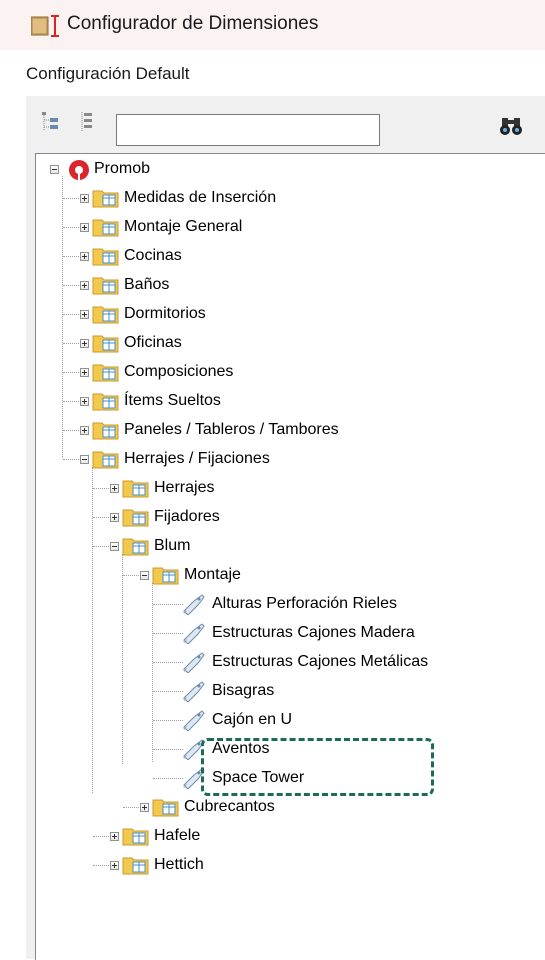  What do you see at coordinates (304, 603) in the screenshot?
I see `tree-node-label: Alturas Perforación Rieles` at bounding box center [304, 603].